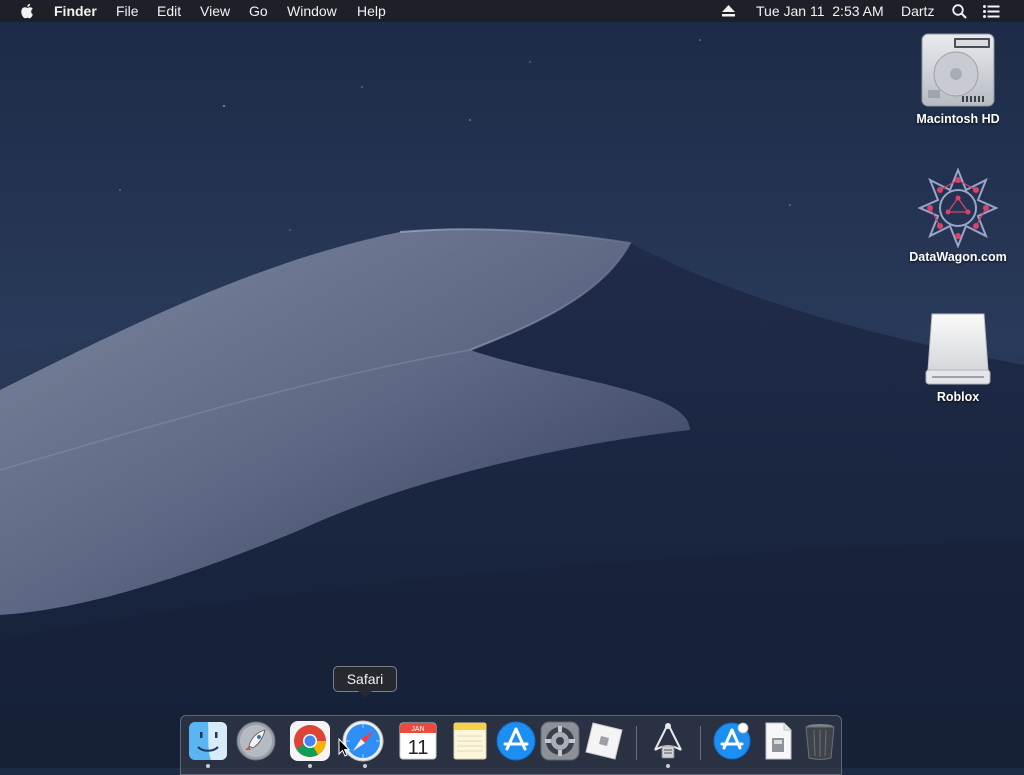  Describe the element at coordinates (958, 119) in the screenshot. I see `desktop-icon-label: Macintosh HD` at that location.